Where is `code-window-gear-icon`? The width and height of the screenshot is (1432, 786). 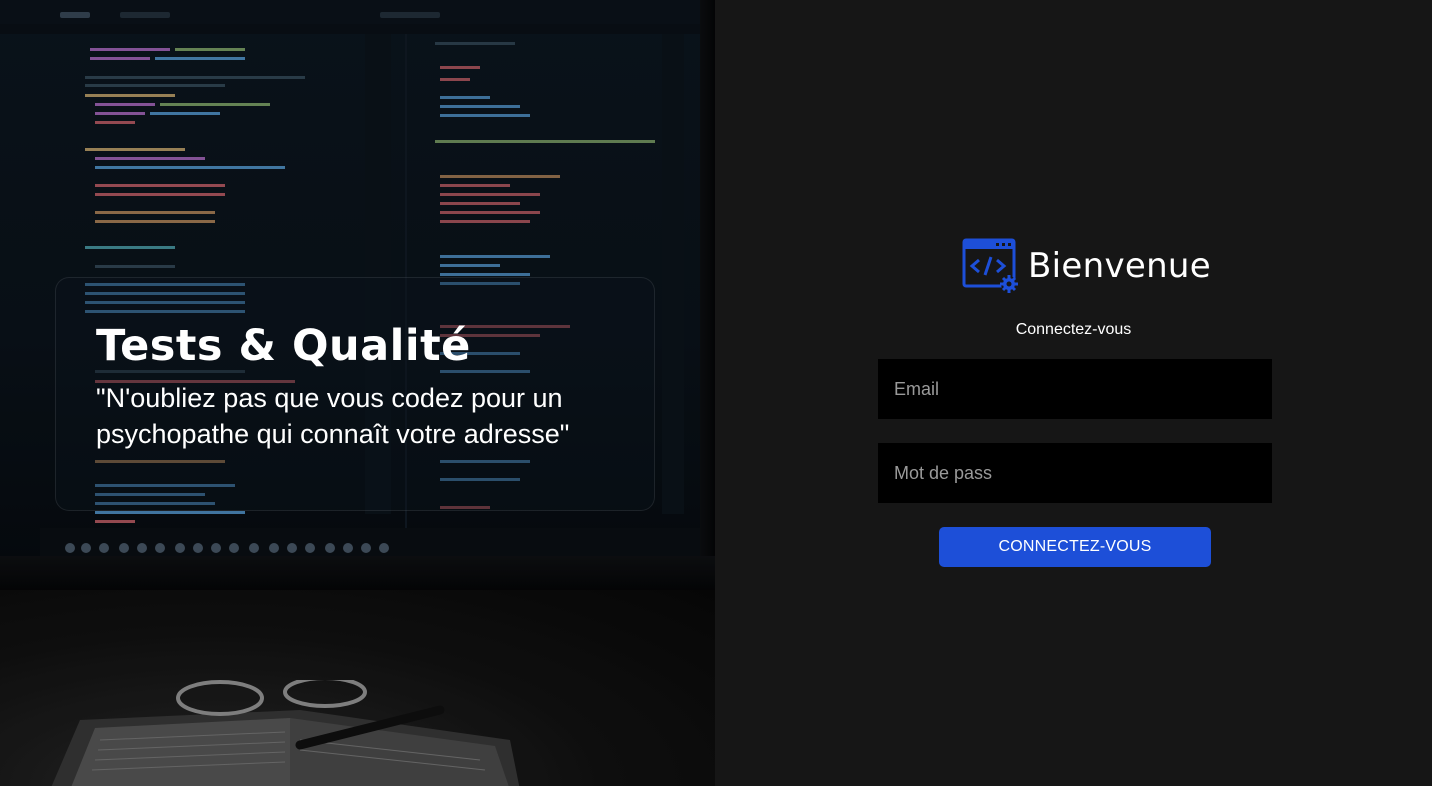
code-window-gear-icon is located at coordinates (990, 265).